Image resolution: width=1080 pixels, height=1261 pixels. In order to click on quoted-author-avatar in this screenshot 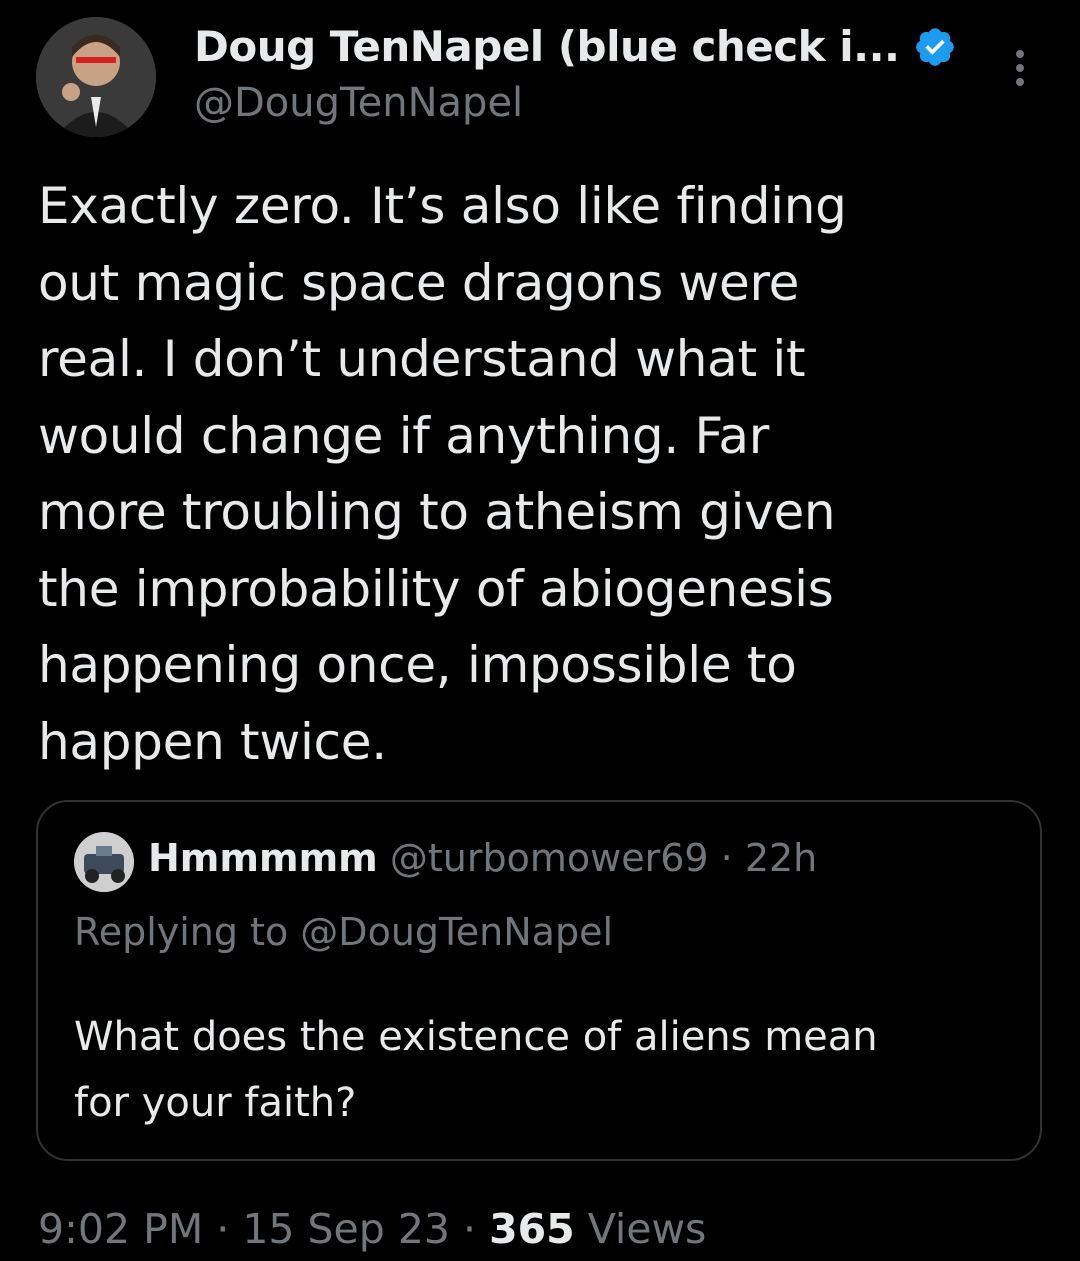, I will do `click(104, 862)`.